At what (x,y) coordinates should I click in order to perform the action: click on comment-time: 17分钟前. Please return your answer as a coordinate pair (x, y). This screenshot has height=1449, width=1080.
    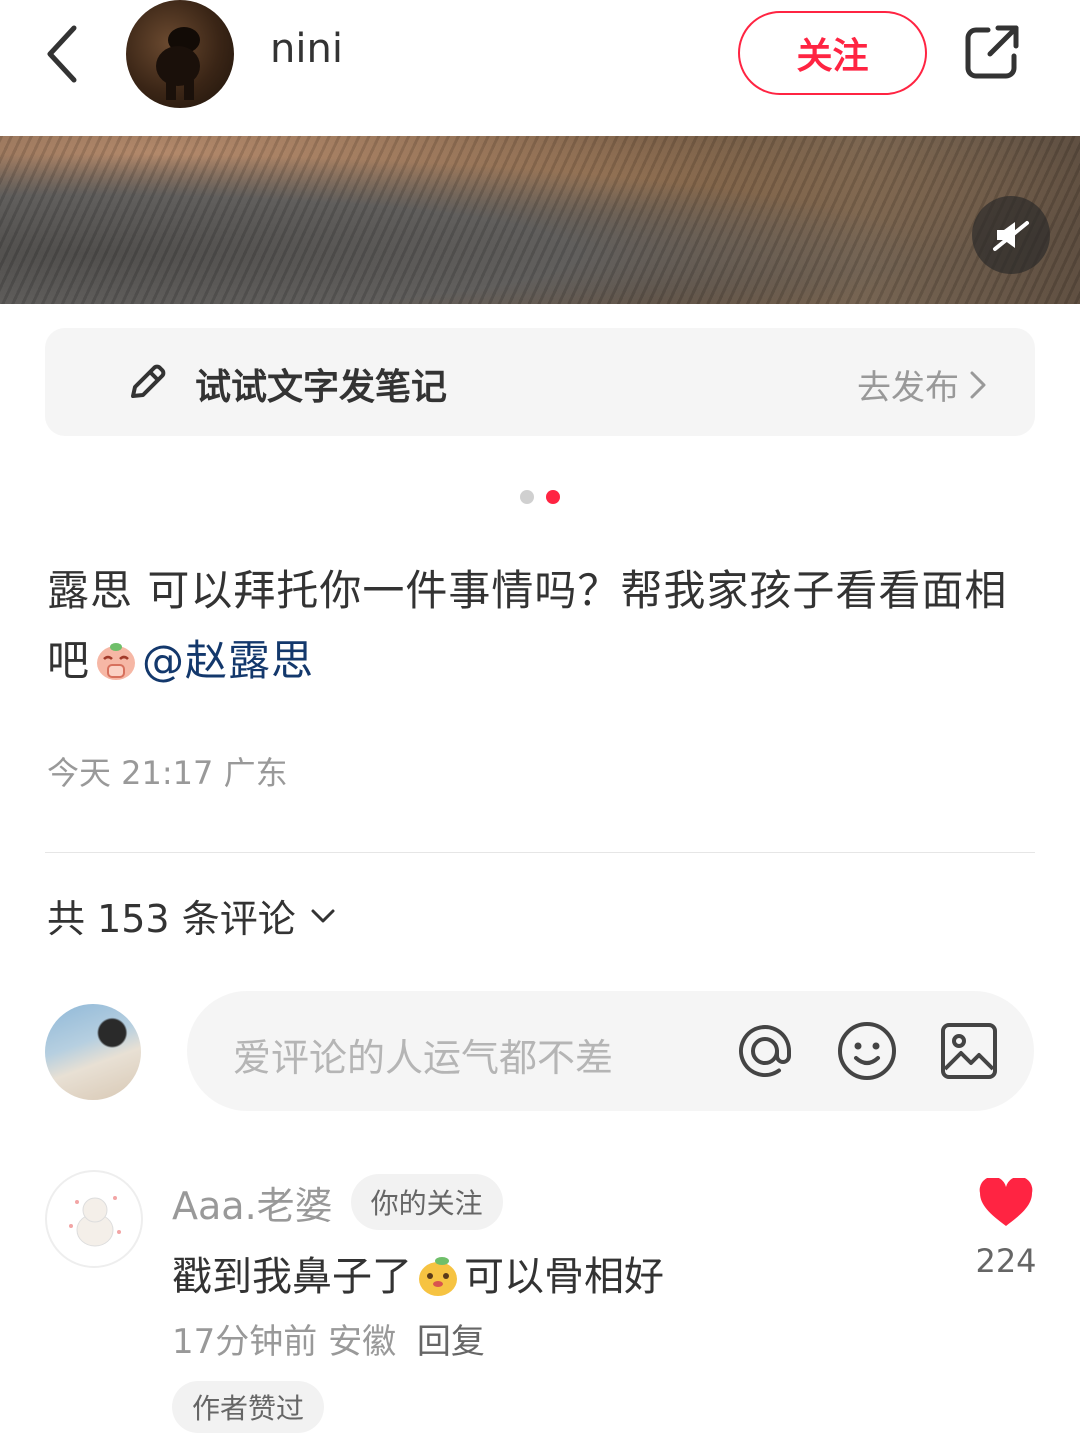
    Looking at the image, I should click on (245, 1342).